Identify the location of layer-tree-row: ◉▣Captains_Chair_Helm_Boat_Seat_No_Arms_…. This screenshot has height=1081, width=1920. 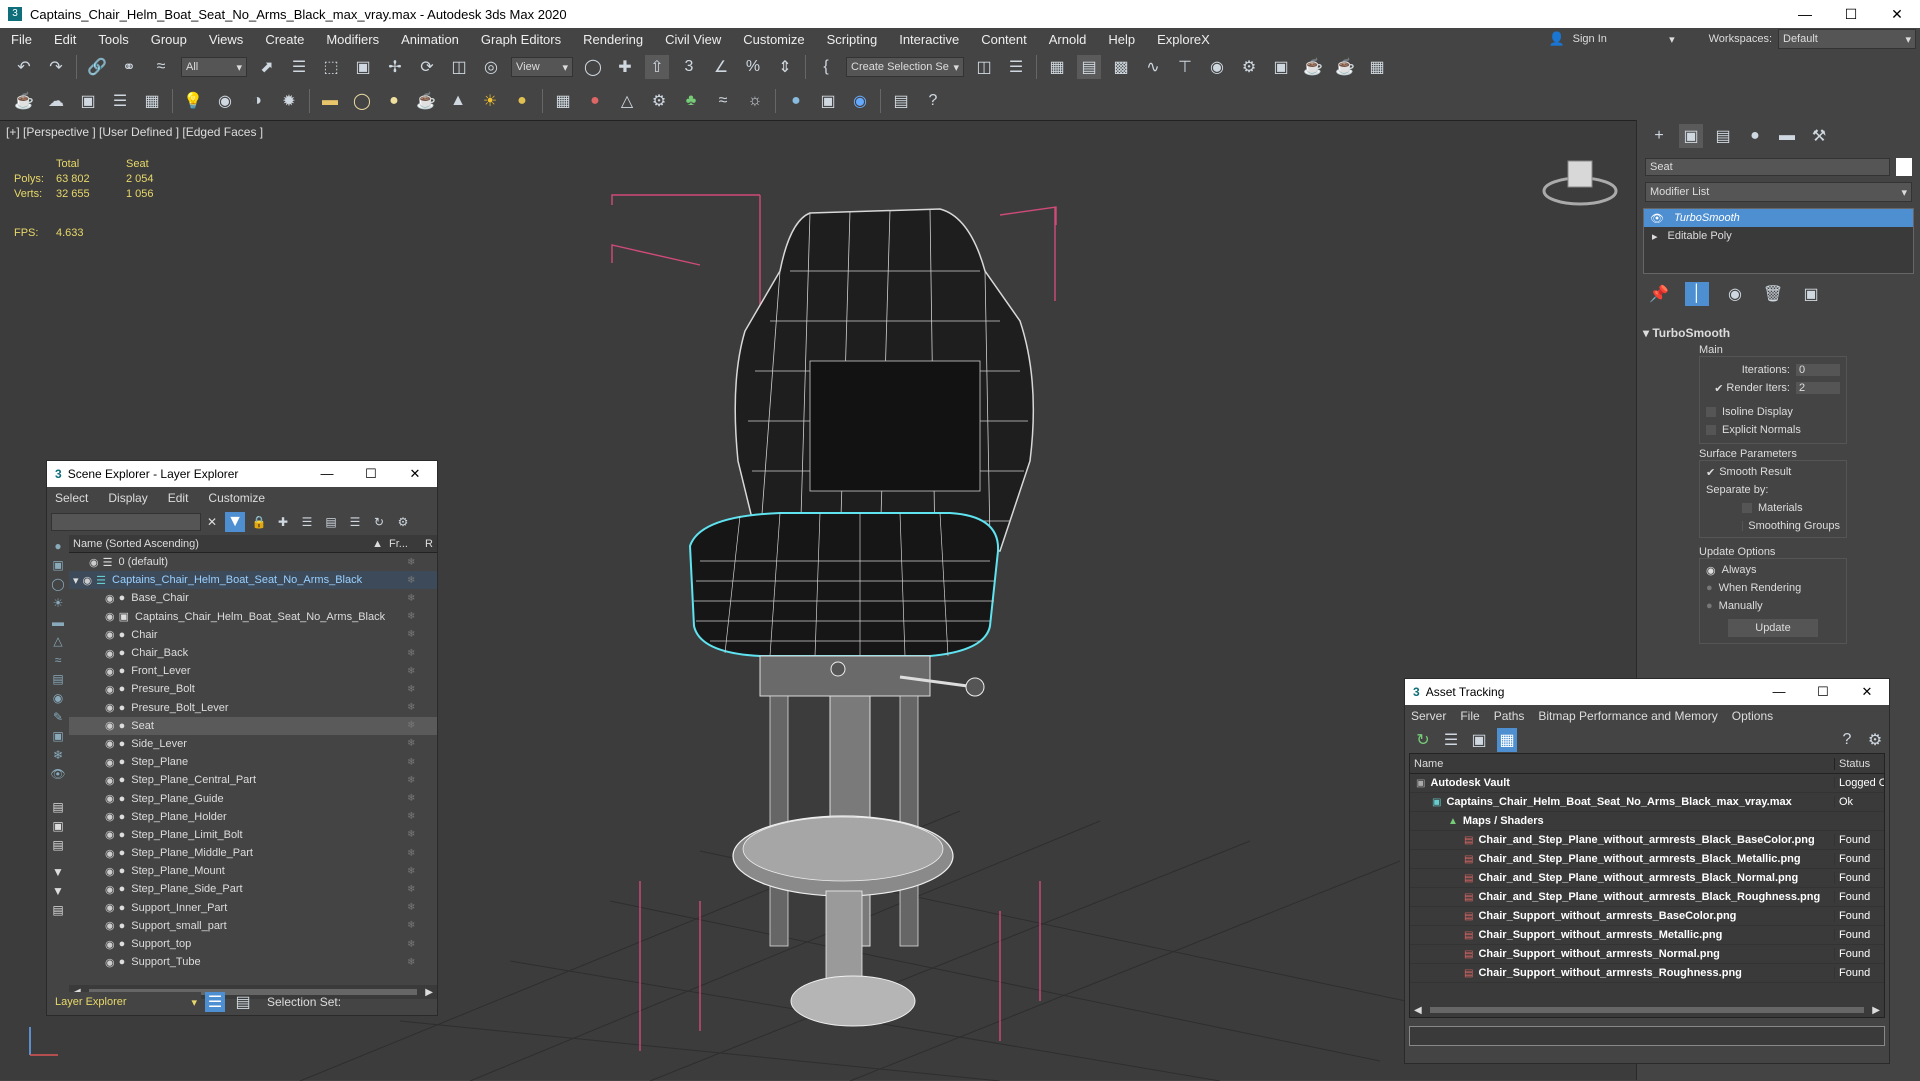
(253, 617).